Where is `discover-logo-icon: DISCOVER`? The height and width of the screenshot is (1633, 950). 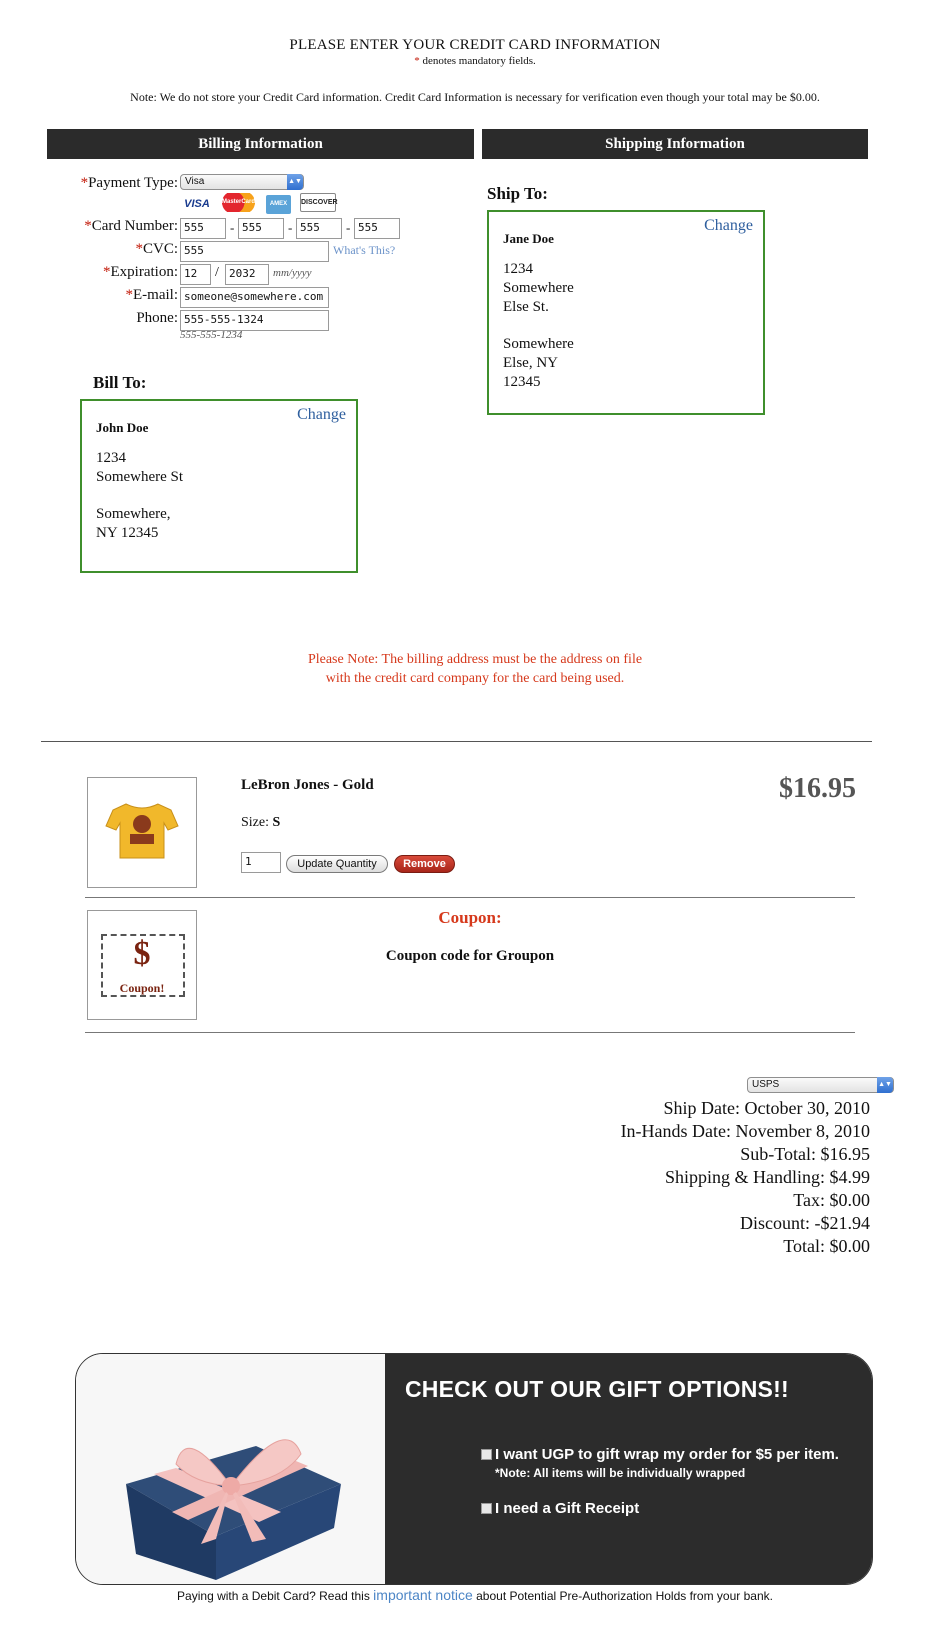 discover-logo-icon: DISCOVER is located at coordinates (319, 202).